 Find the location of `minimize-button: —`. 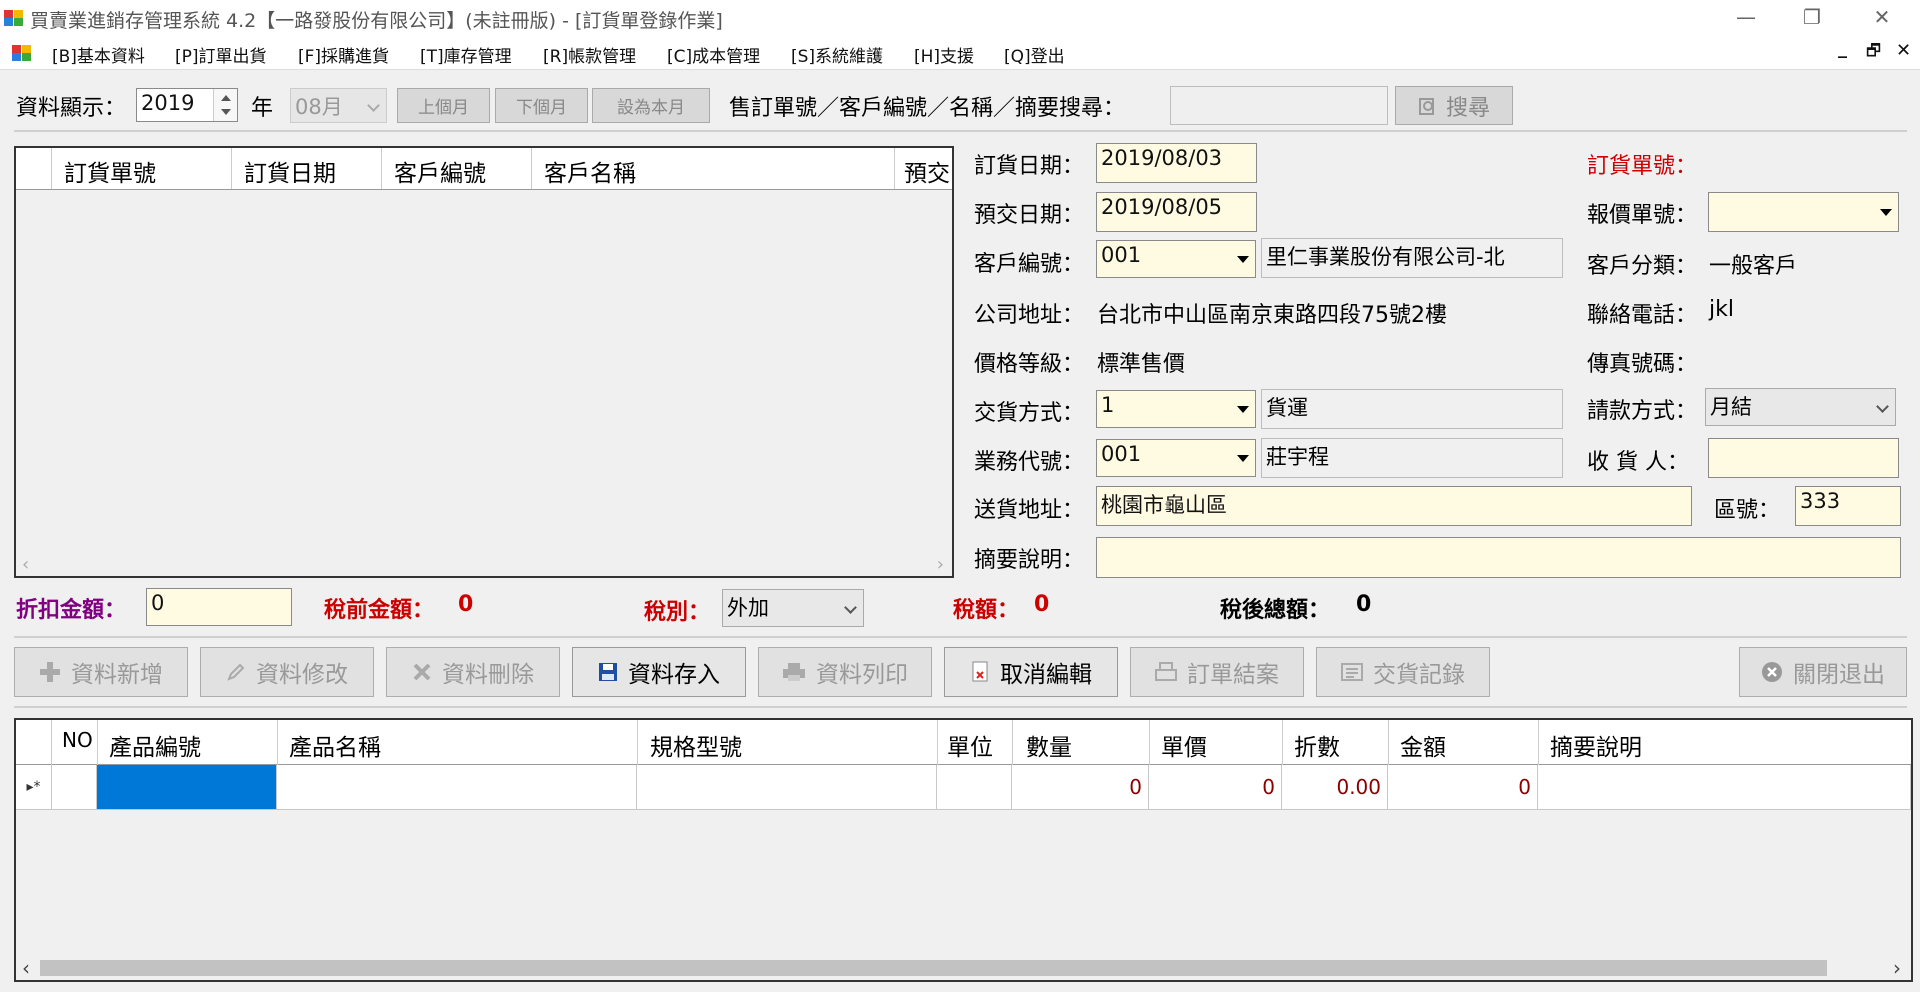

minimize-button: — is located at coordinates (1746, 17).